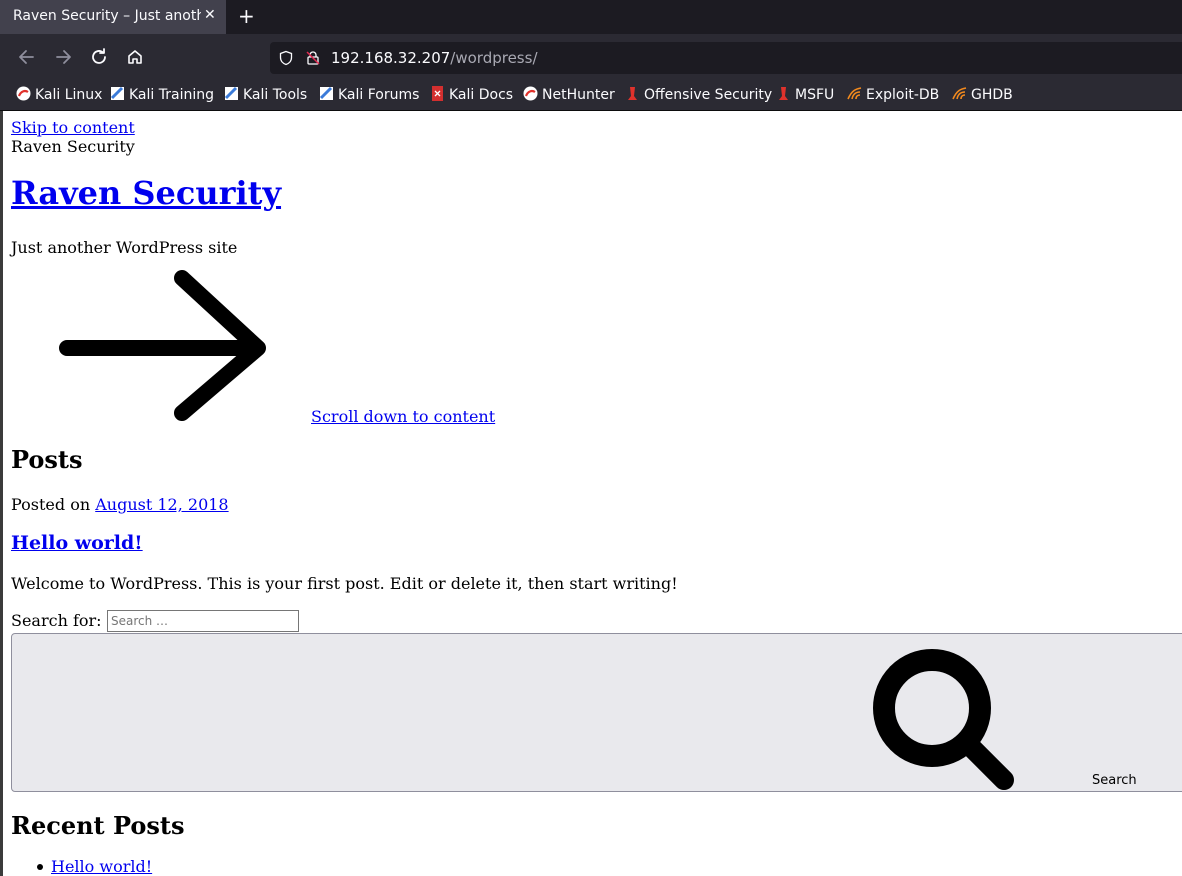 Image resolution: width=1182 pixels, height=876 pixels. I want to click on url-path: /wordpress/, so click(494, 58).